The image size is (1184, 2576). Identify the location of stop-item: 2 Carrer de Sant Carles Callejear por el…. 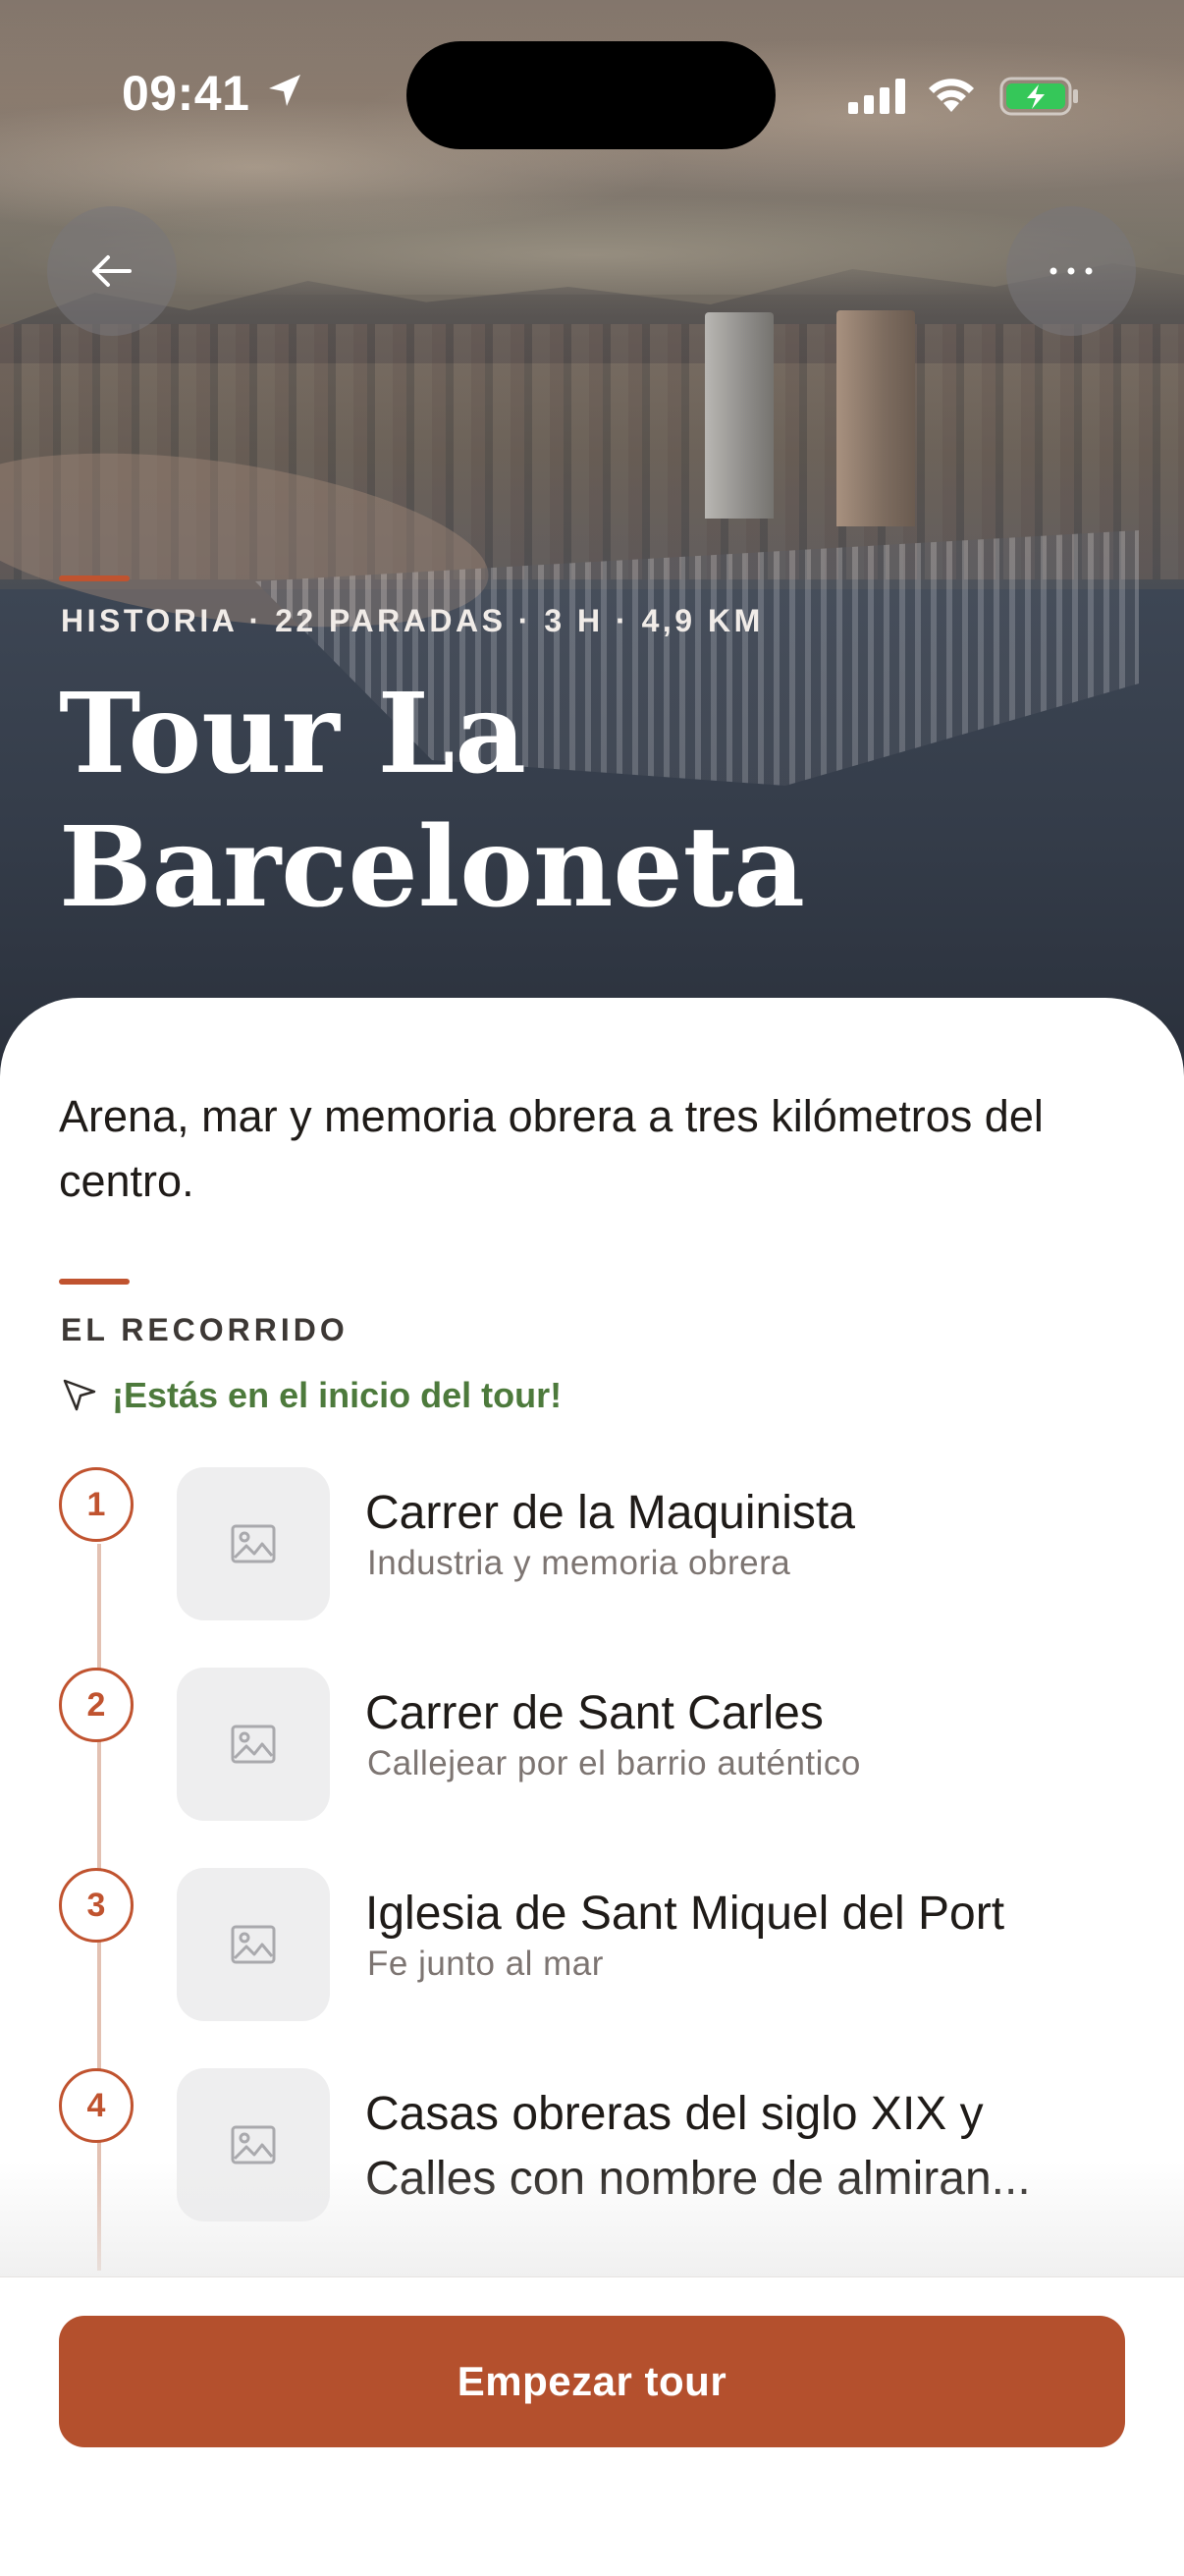
(592, 1746).